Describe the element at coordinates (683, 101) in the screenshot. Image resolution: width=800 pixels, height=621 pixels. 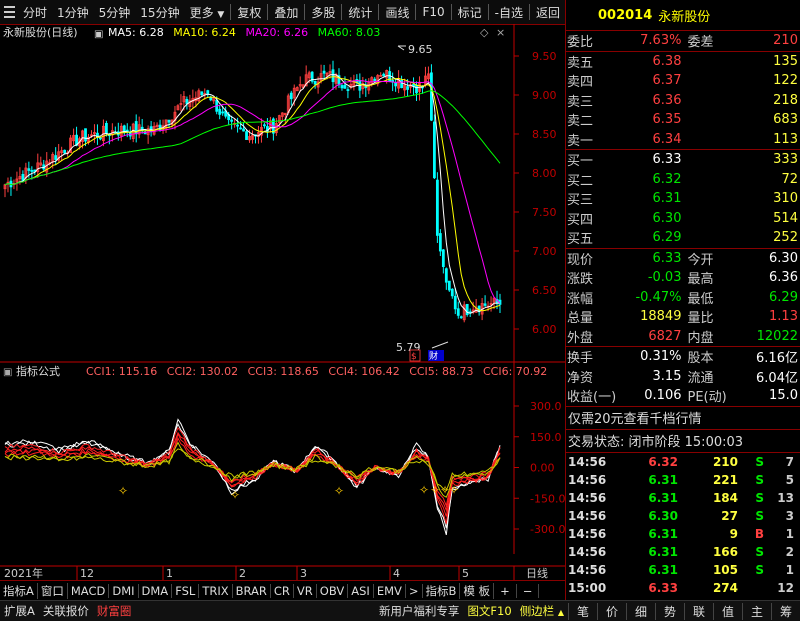
I see `ask-row: 卖三 6.36 218` at that location.